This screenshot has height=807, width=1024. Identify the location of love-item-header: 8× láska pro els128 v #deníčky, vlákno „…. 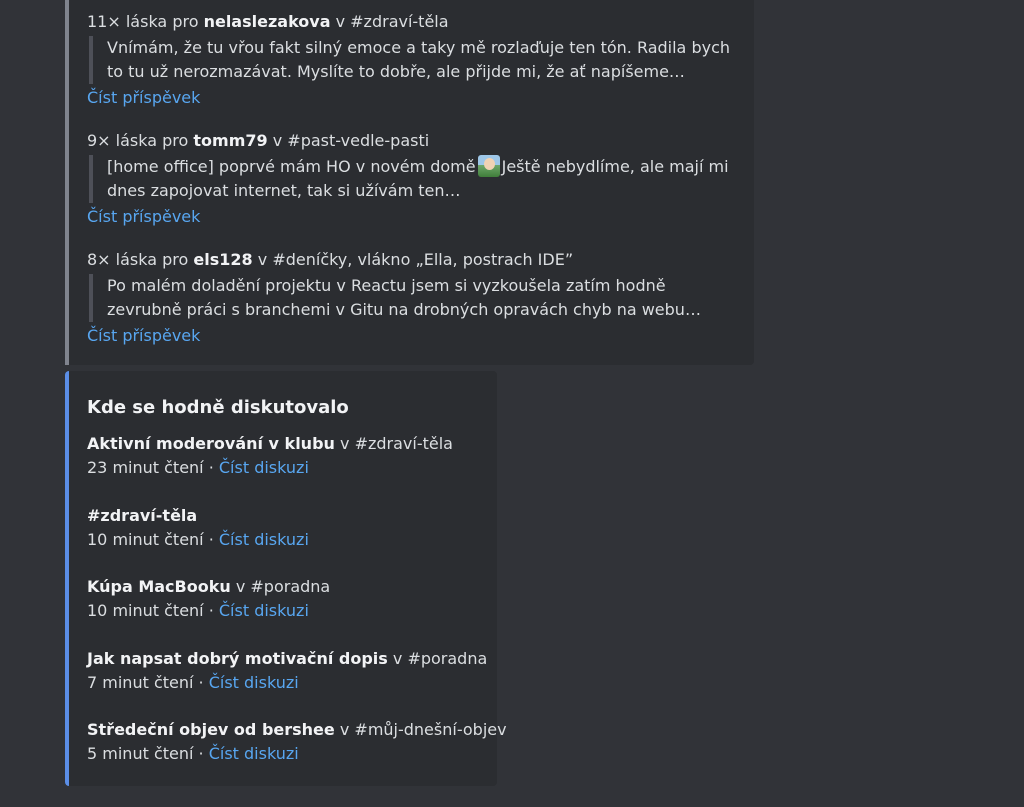
(412, 260).